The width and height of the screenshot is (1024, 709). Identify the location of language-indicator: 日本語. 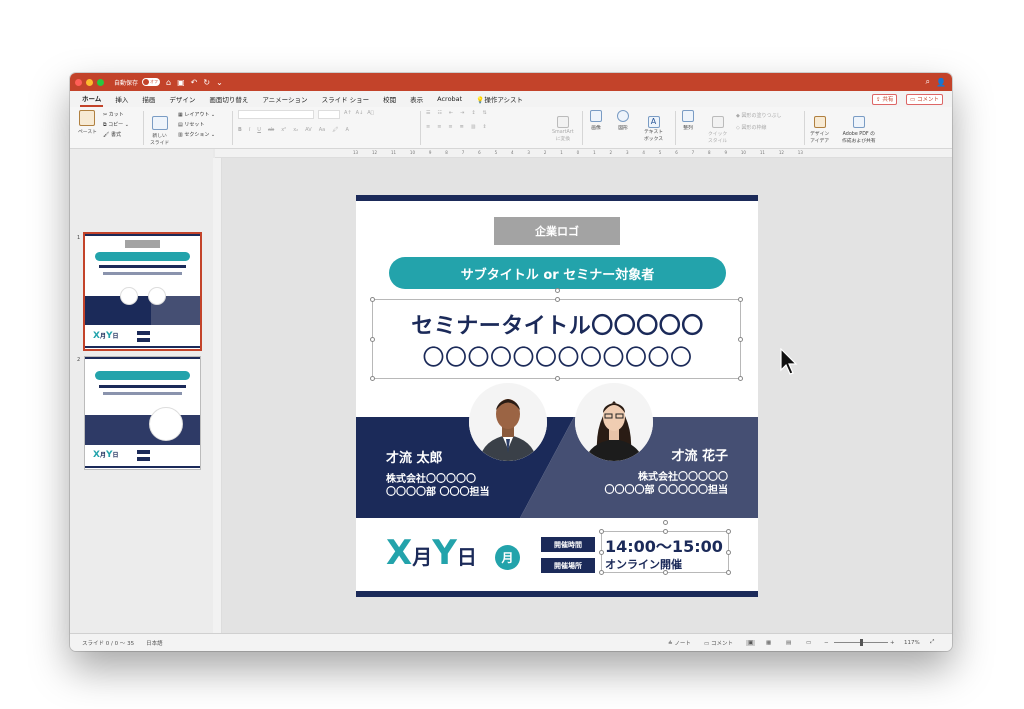
(154, 643).